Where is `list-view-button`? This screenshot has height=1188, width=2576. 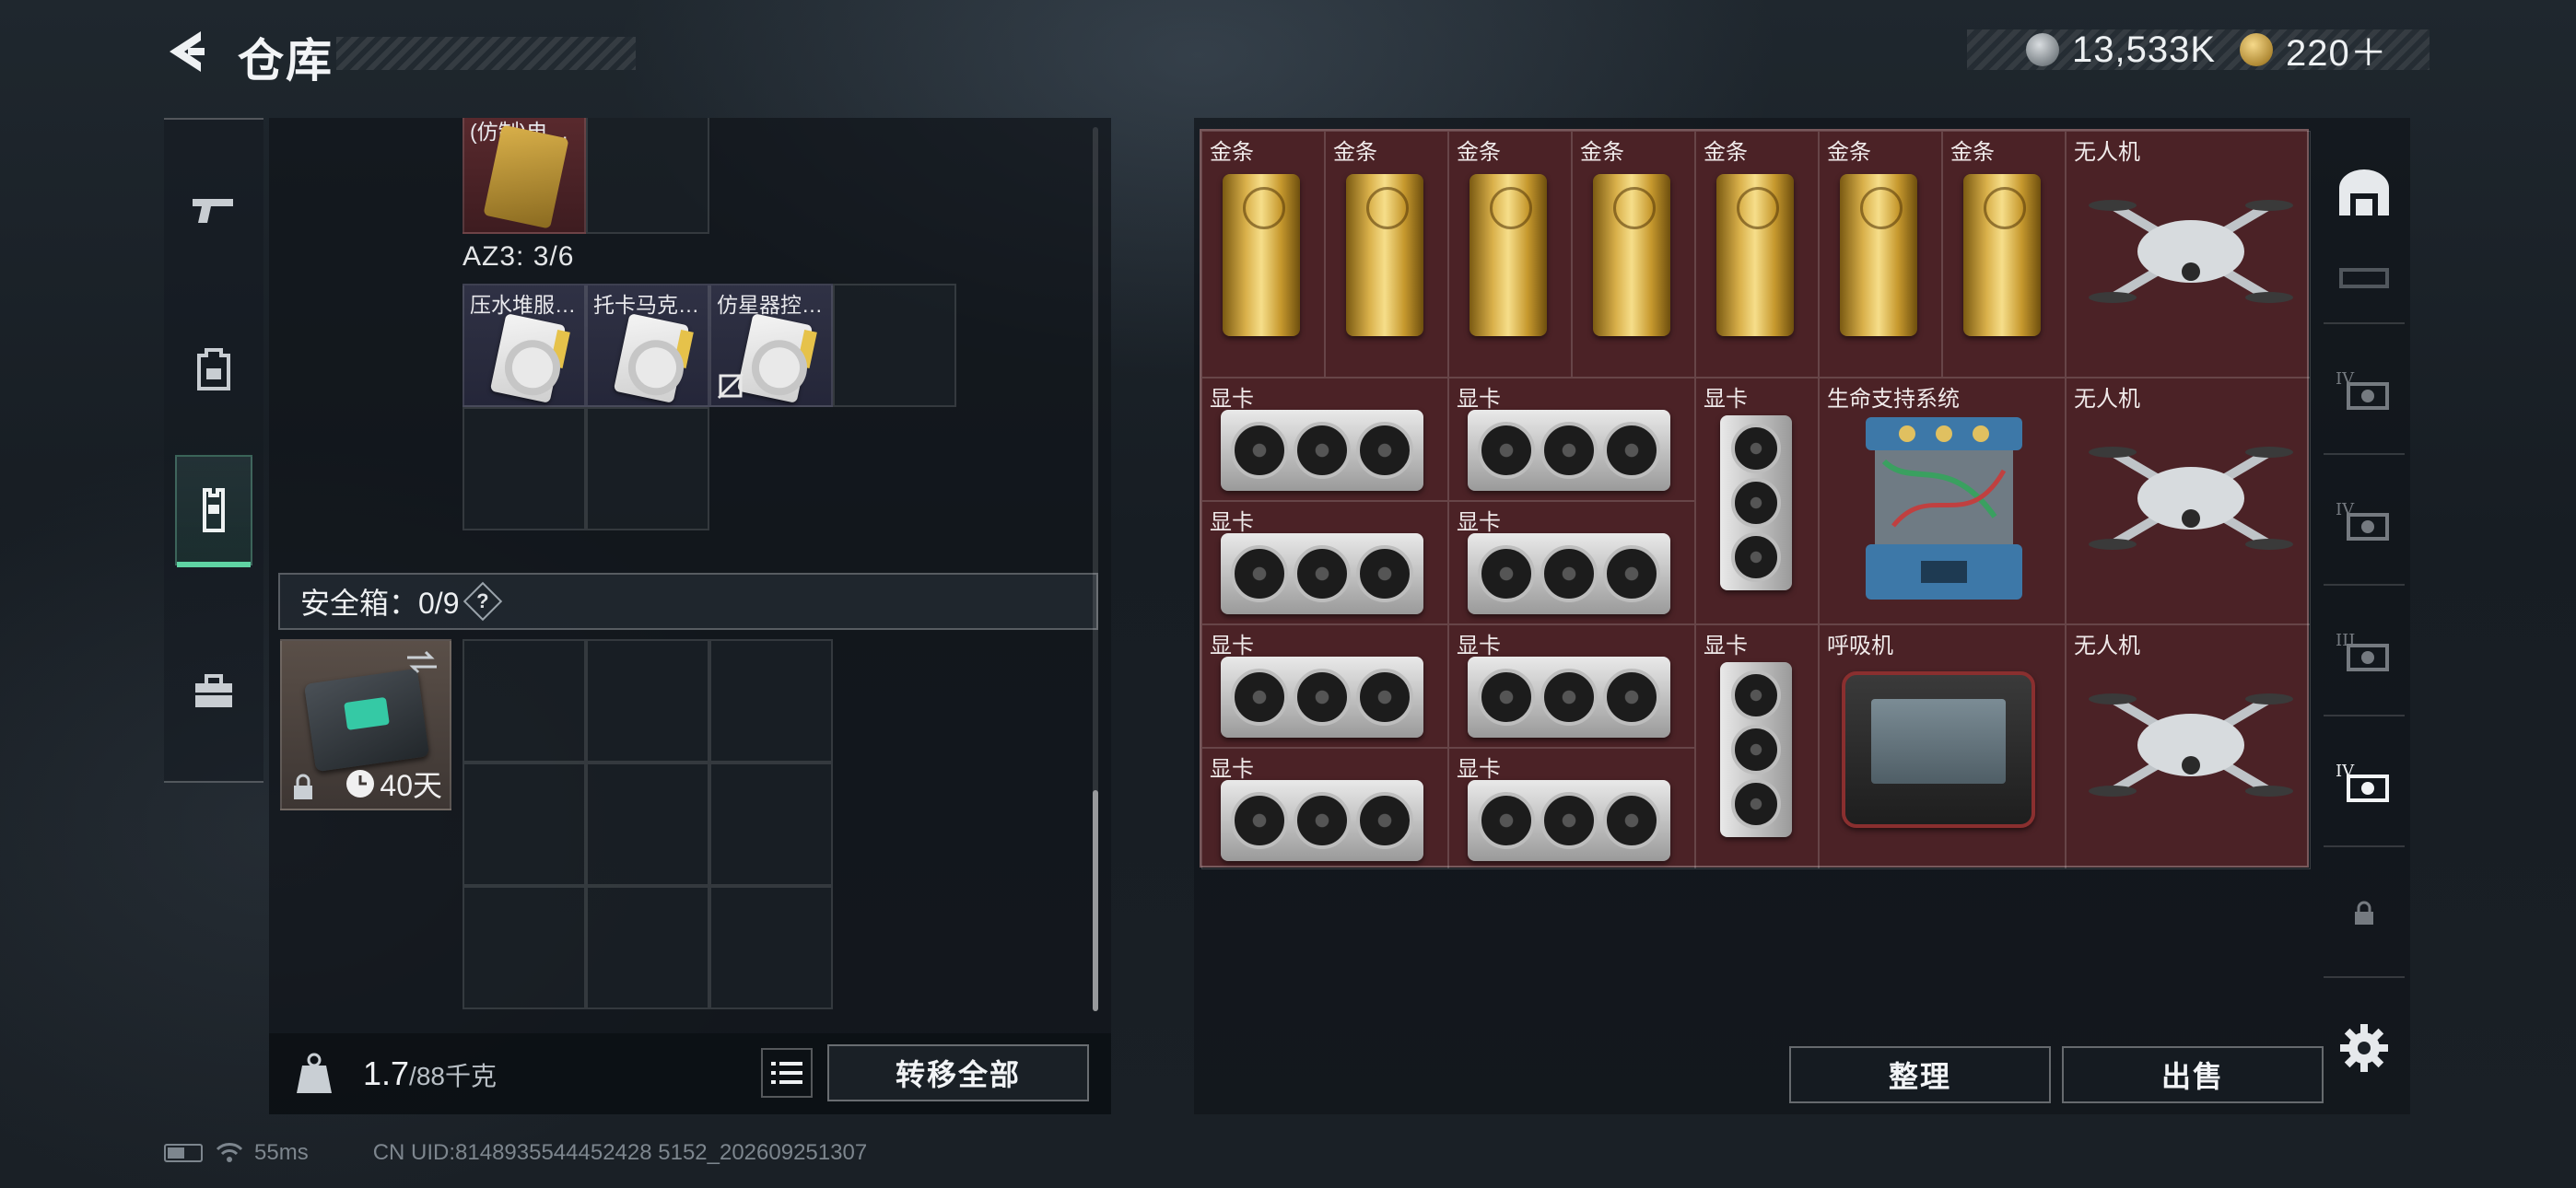
list-view-button is located at coordinates (787, 1073).